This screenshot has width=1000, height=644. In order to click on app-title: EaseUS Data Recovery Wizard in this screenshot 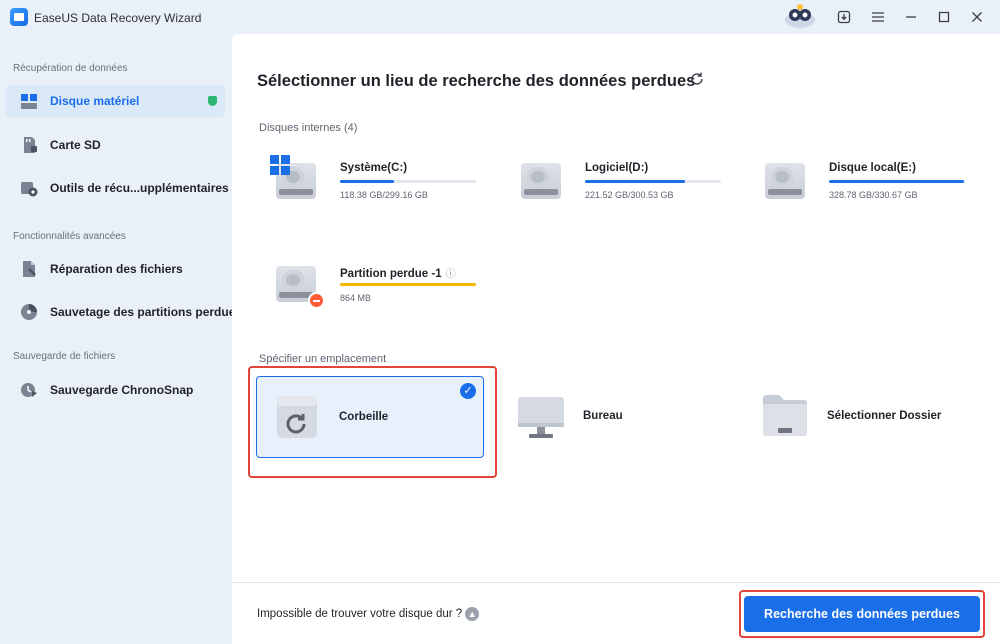, I will do `click(118, 18)`.